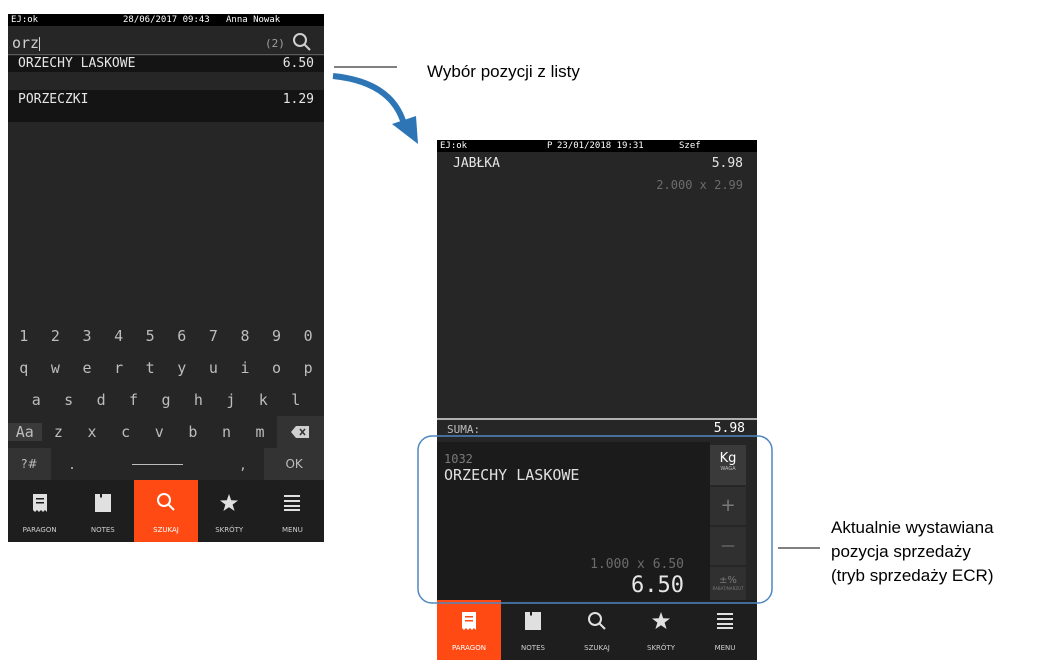 This screenshot has height=660, width=1048. What do you see at coordinates (92, 432) in the screenshot?
I see `key: x` at bounding box center [92, 432].